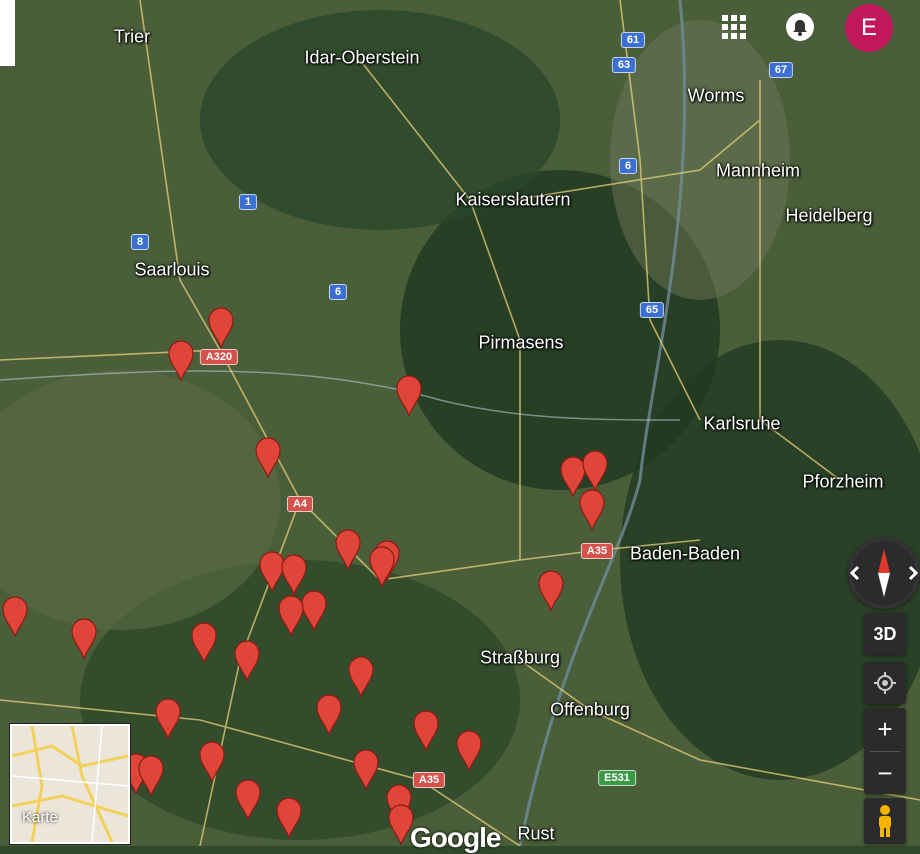 The image size is (920, 854). Describe the element at coordinates (7, 33) in the screenshot. I see `left-panel-edge` at that location.